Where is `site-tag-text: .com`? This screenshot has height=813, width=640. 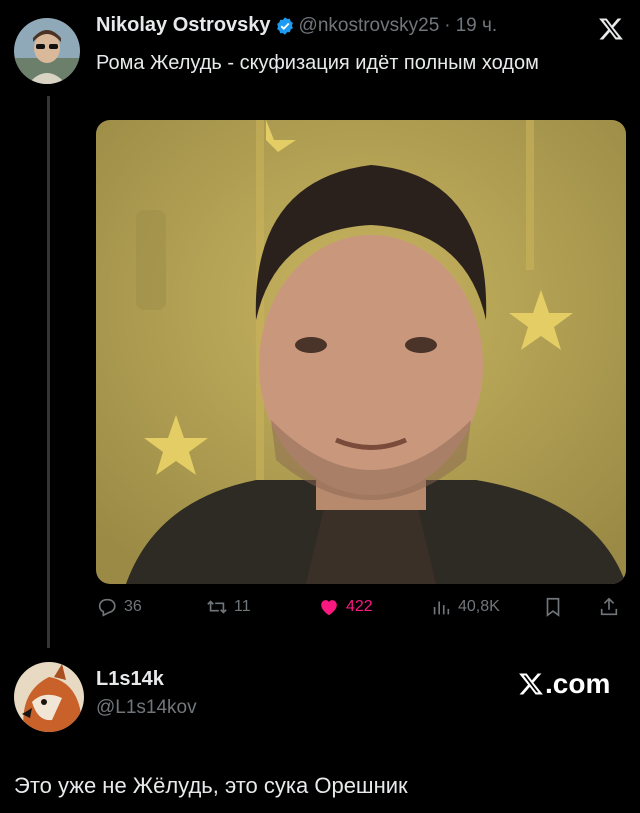
site-tag-text: .com is located at coordinates (578, 683).